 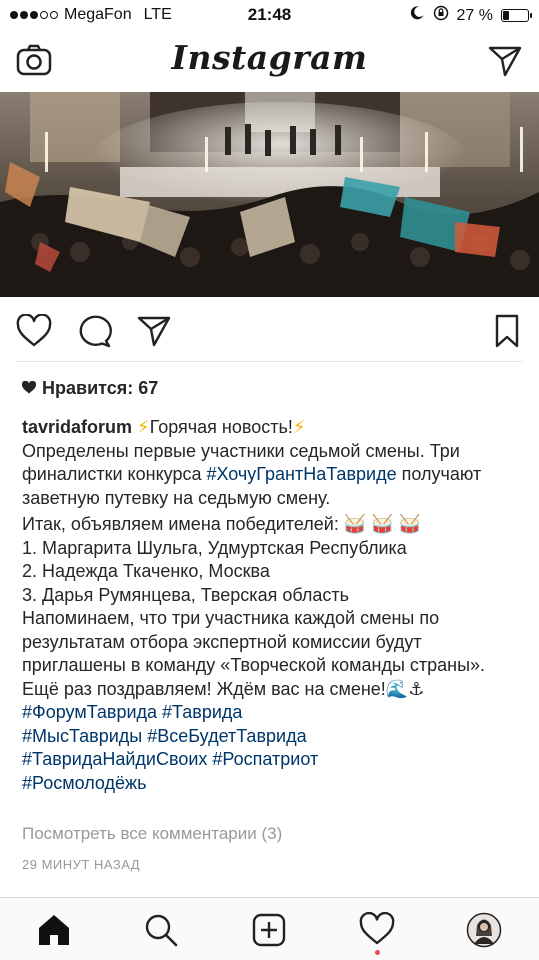 What do you see at coordinates (152, 834) in the screenshot?
I see `view-all-comments-link: Посмотреть все комментарии (3)` at bounding box center [152, 834].